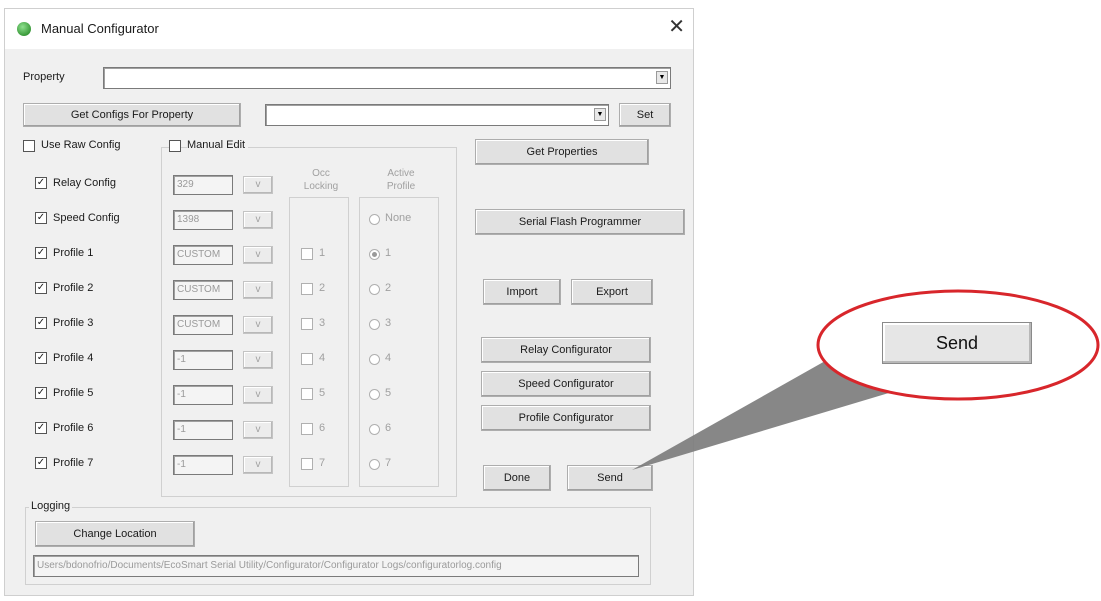 The height and width of the screenshot is (601, 1101). I want to click on occ-lock-1-label: 1, so click(322, 253).